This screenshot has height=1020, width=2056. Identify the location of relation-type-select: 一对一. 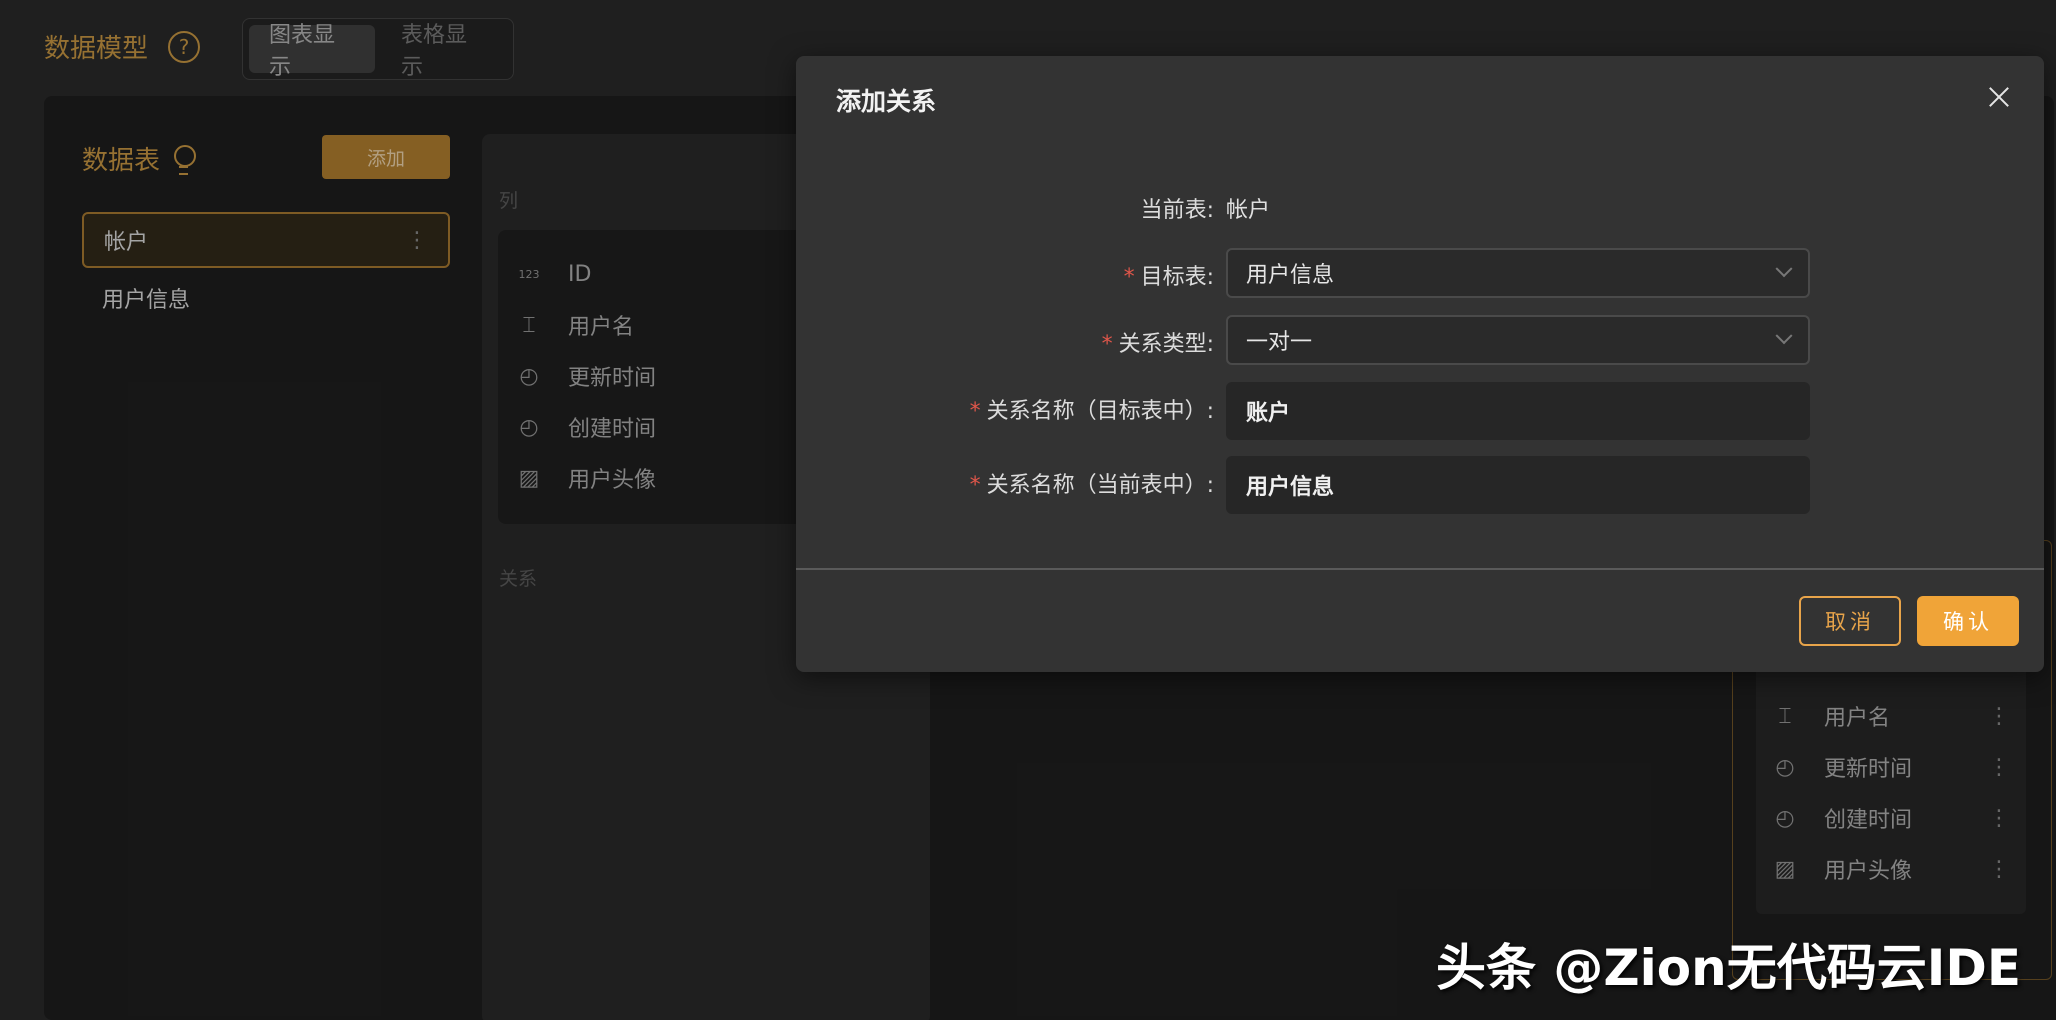
(1518, 340).